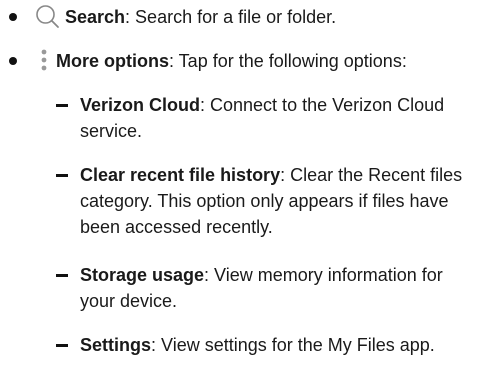 This screenshot has height=366, width=492. I want to click on search-icon, so click(48, 20).